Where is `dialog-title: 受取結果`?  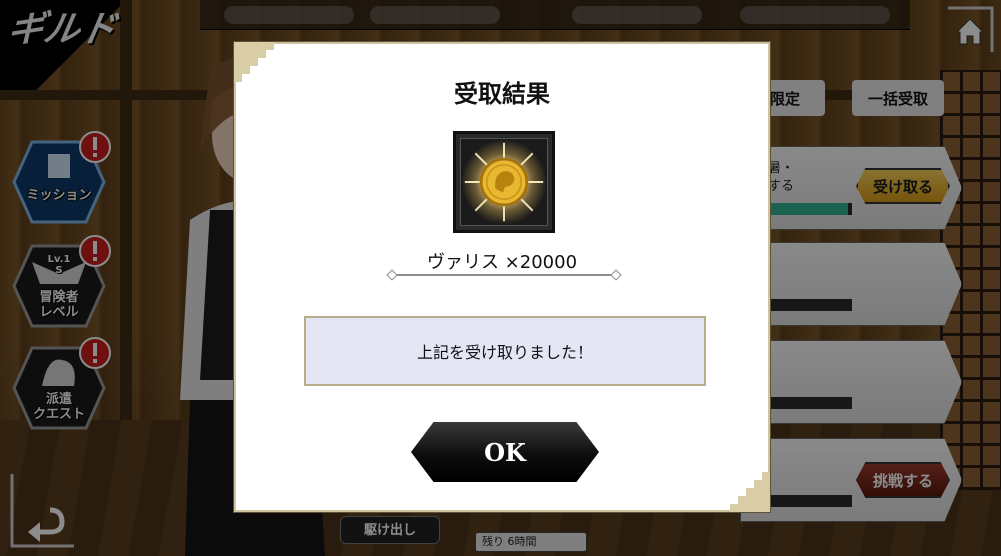 dialog-title: 受取結果 is located at coordinates (502, 94).